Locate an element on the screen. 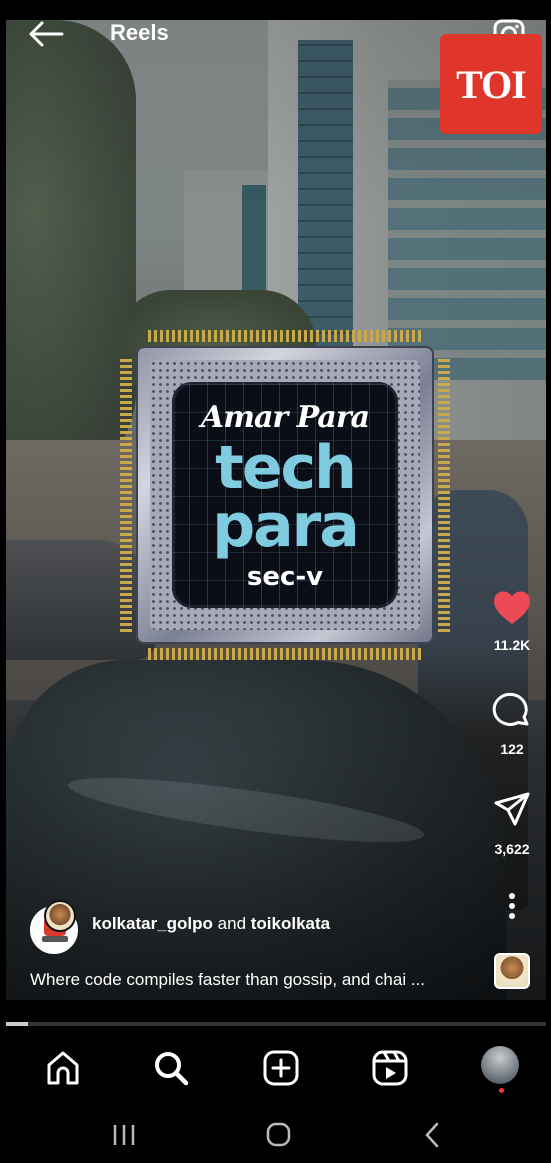  graphic-line-amar-para: Amar Para is located at coordinates (285, 417).